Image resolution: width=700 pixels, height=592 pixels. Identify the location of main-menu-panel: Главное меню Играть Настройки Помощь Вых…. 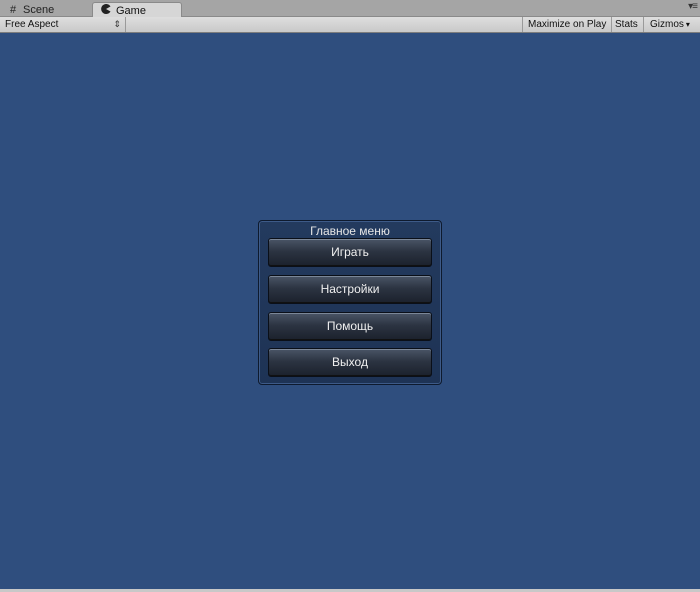
(350, 302).